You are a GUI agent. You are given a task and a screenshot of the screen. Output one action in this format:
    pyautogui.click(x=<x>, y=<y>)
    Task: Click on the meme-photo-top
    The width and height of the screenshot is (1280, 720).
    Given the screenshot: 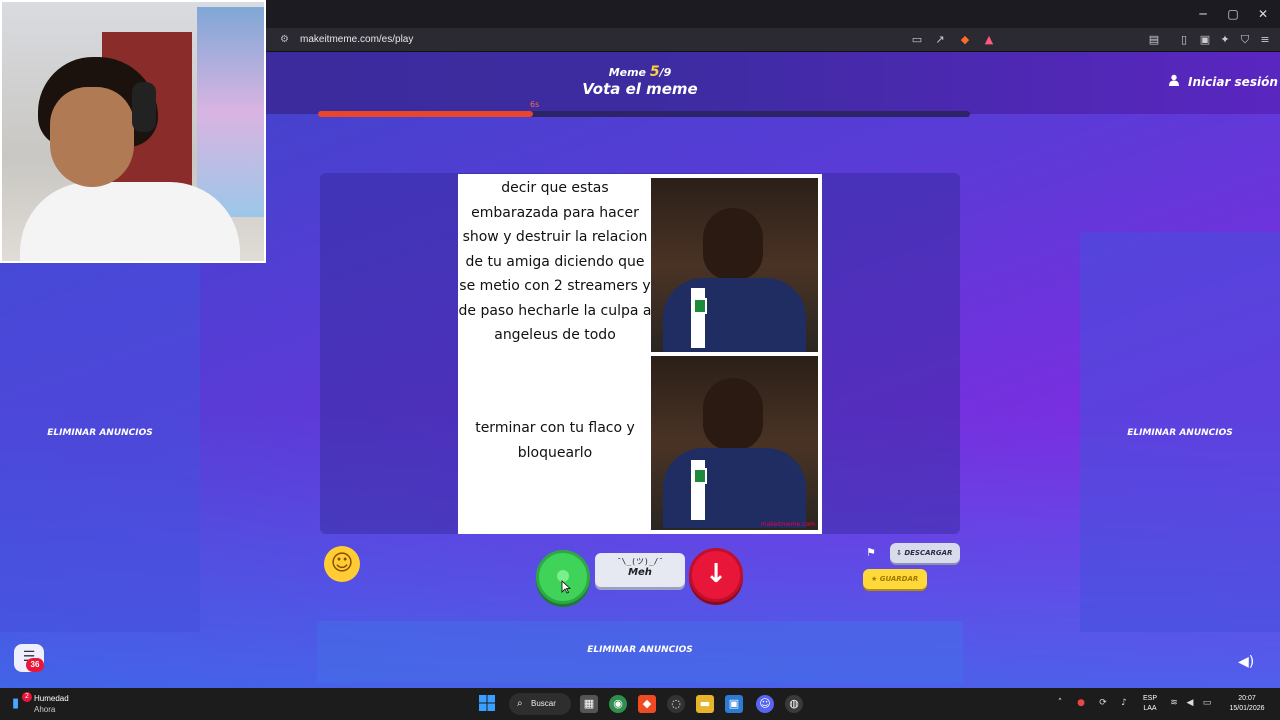 What is the action you would take?
    pyautogui.click(x=734, y=265)
    